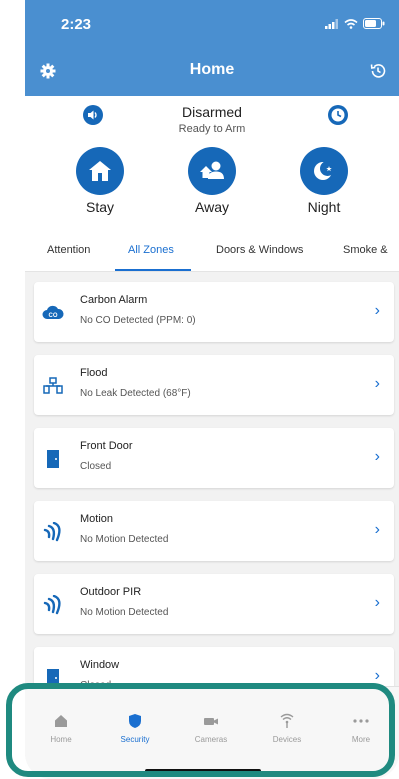 The width and height of the screenshot is (399, 779). Describe the element at coordinates (106, 446) in the screenshot. I see `zone-name: Front Door` at that location.